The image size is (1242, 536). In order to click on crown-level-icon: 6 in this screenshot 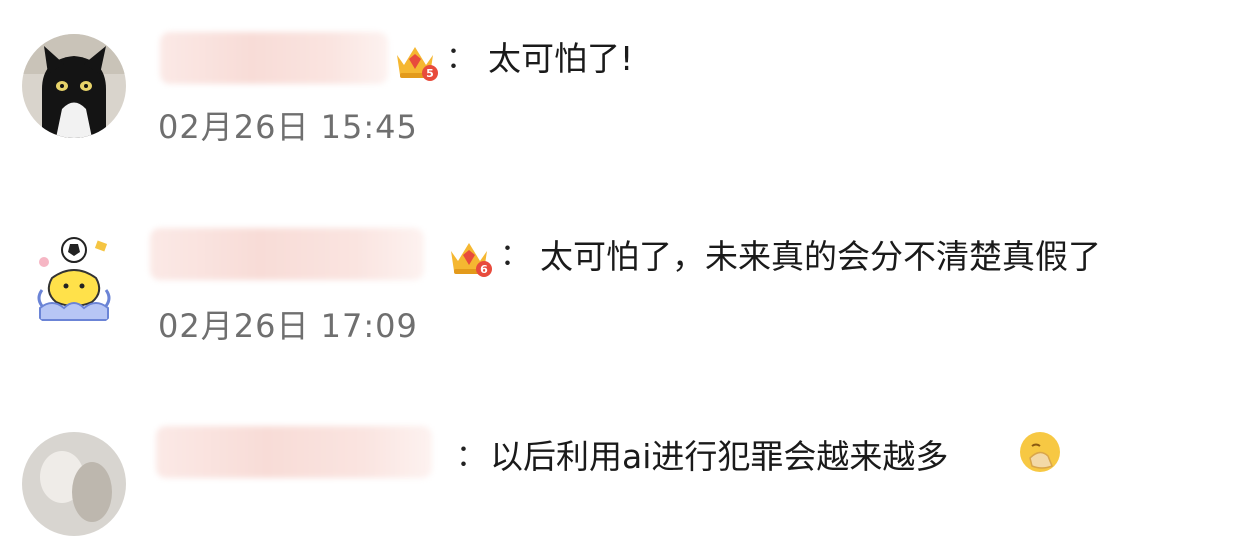, I will do `click(471, 260)`.